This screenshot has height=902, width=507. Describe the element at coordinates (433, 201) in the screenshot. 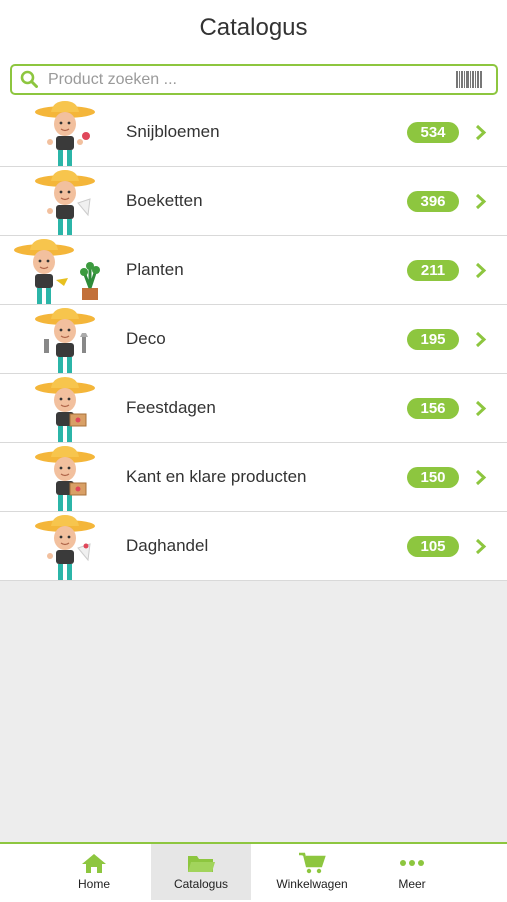

I see `count-badge: 396` at that location.